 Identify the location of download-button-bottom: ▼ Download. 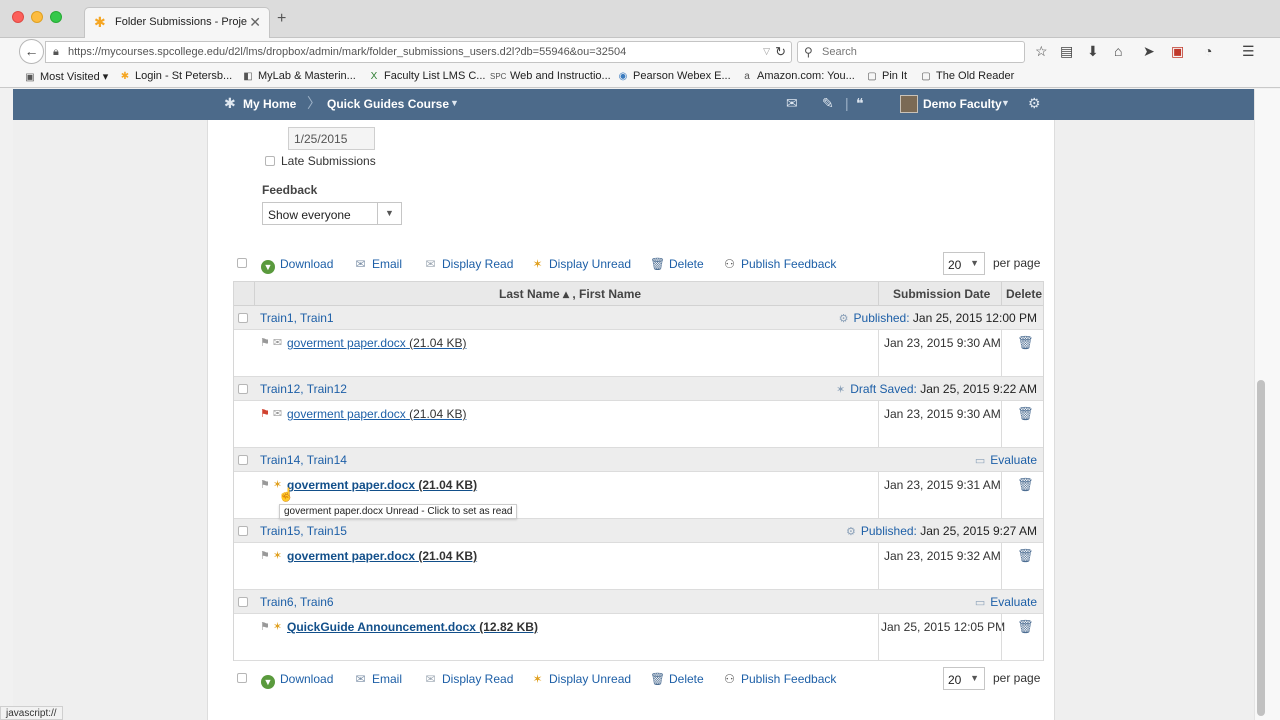
(297, 680).